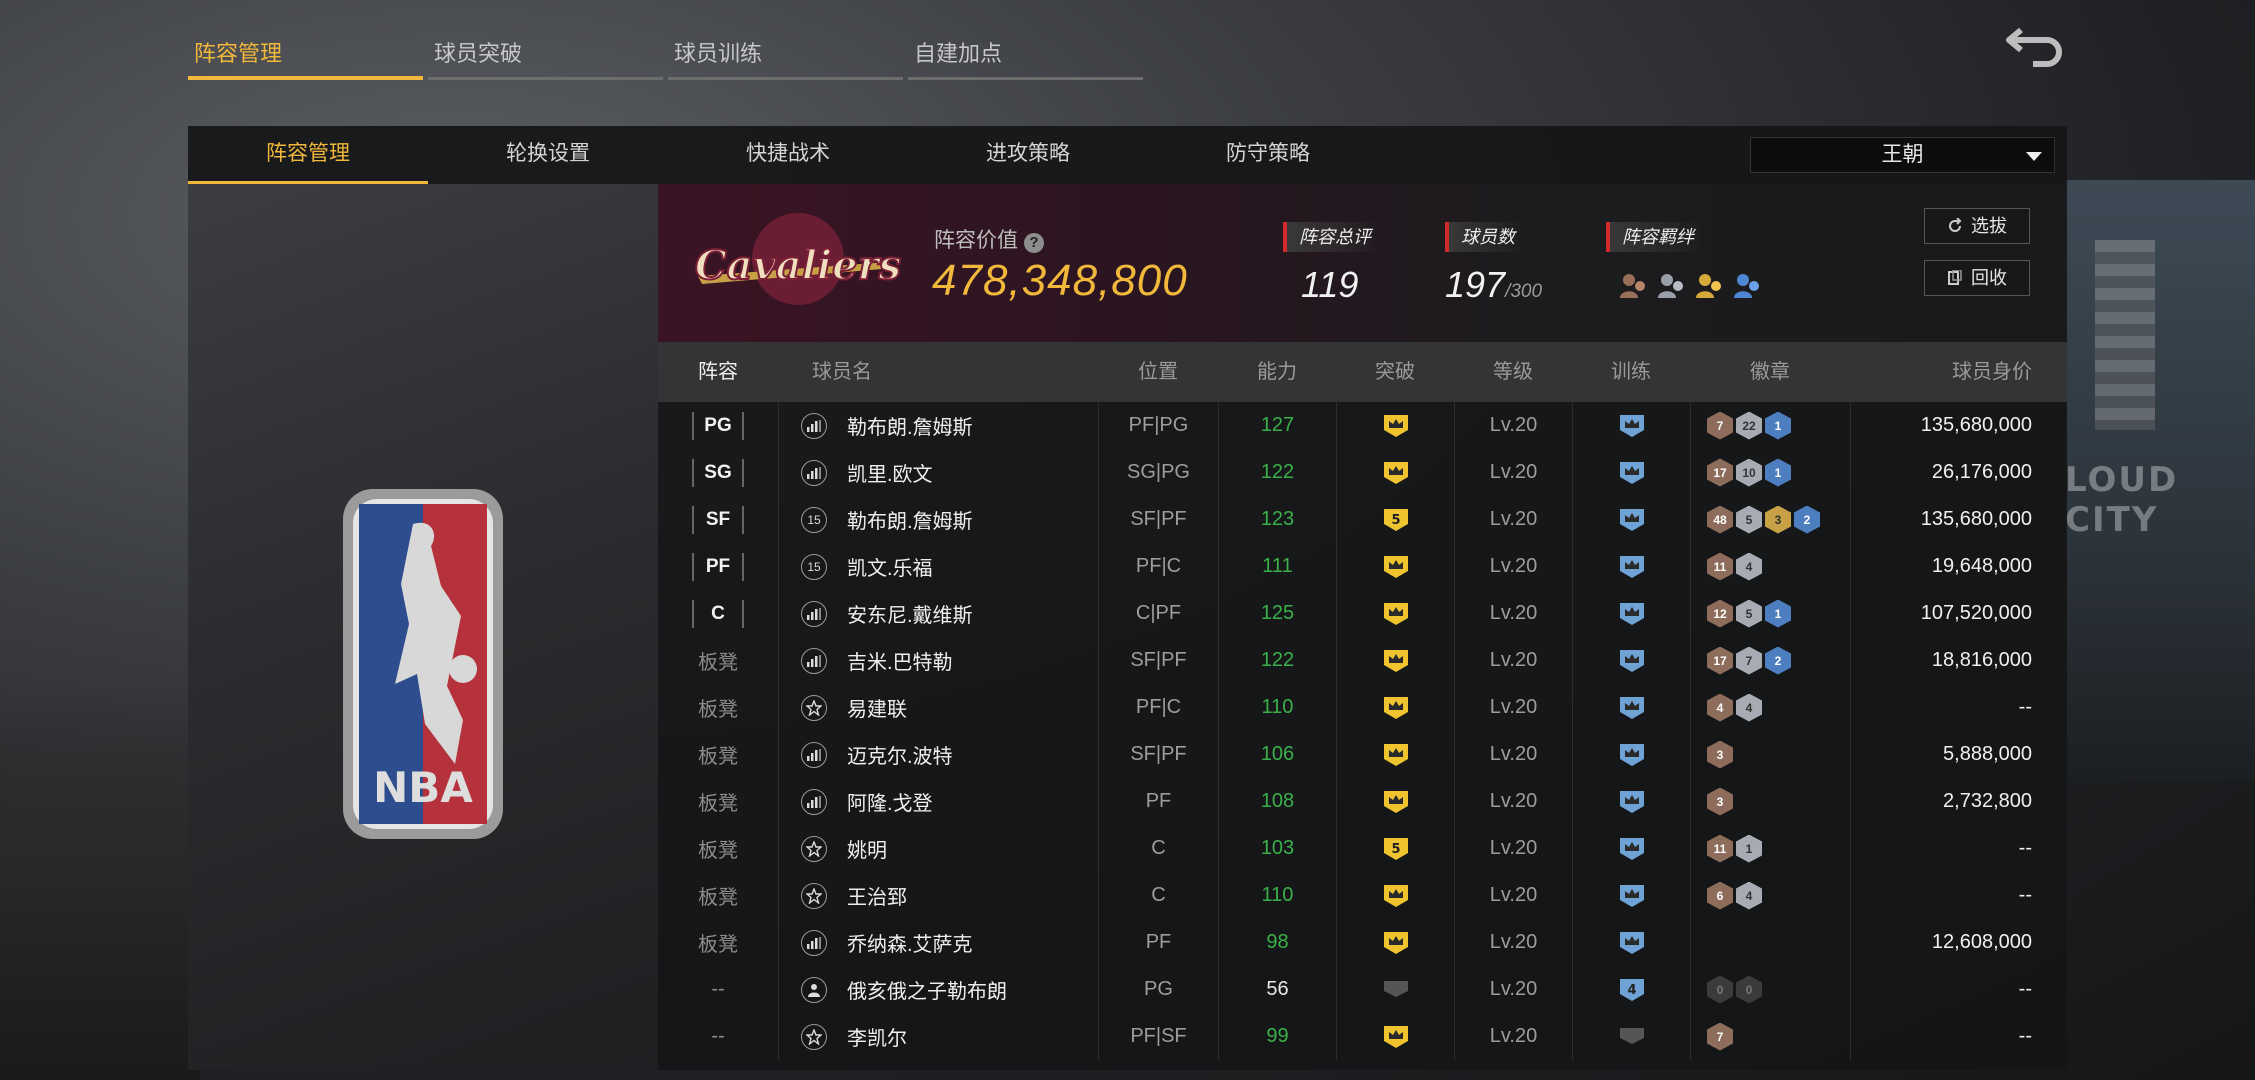 The width and height of the screenshot is (2255, 1080). Describe the element at coordinates (1770, 1036) in the screenshot. I see `badges-cell: 7` at that location.